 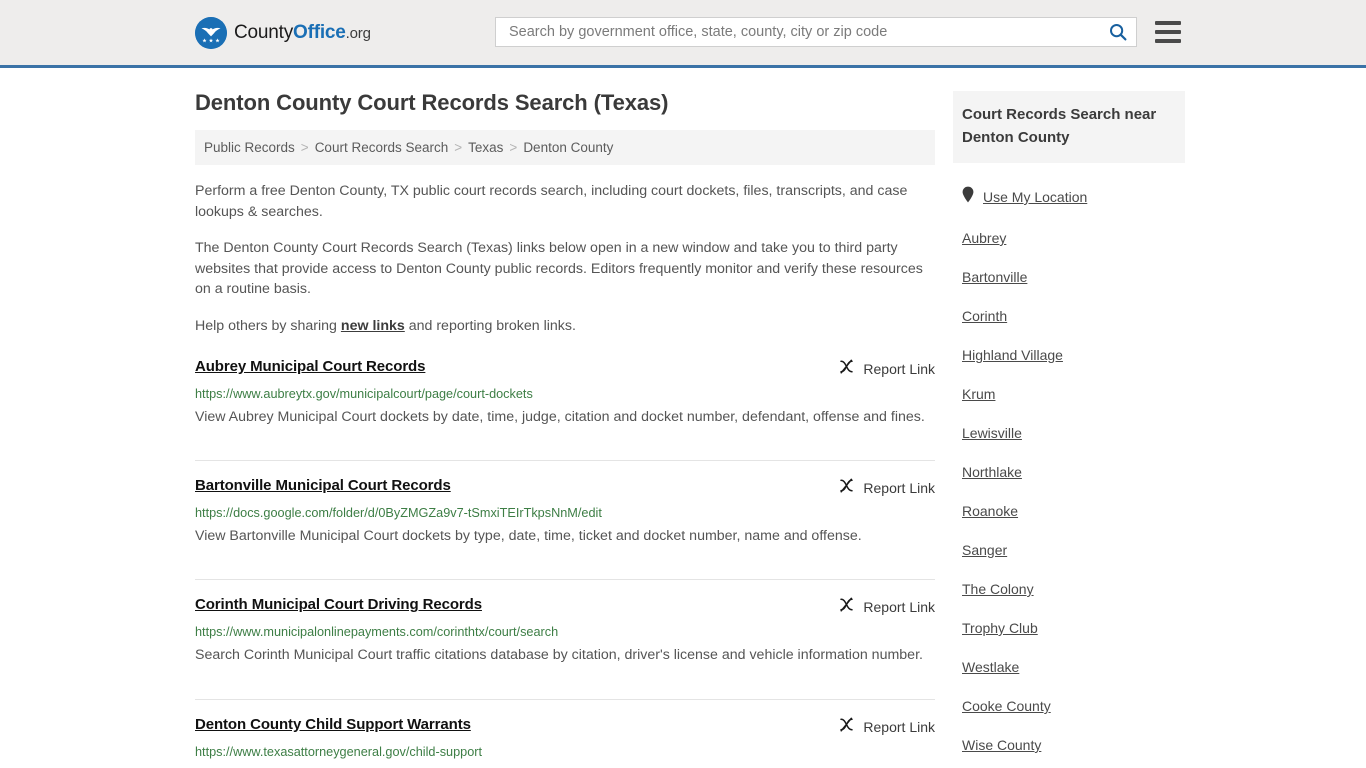 What do you see at coordinates (984, 238) in the screenshot?
I see `nearby-place-link: Aubrey` at bounding box center [984, 238].